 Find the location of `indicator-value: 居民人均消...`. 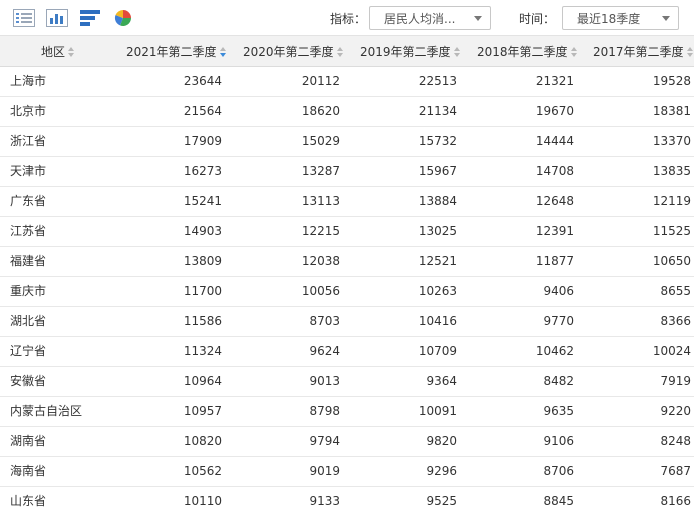

indicator-value: 居民人均消... is located at coordinates (420, 18).